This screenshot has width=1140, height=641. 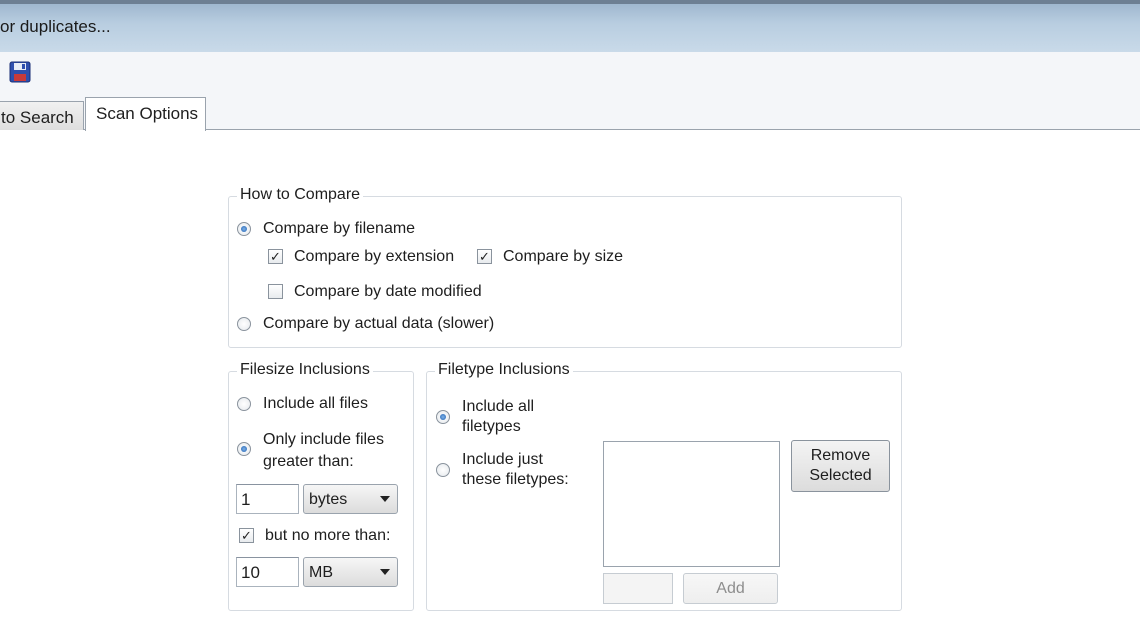 I want to click on include-just-filetypes-radio, so click(x=443, y=470).